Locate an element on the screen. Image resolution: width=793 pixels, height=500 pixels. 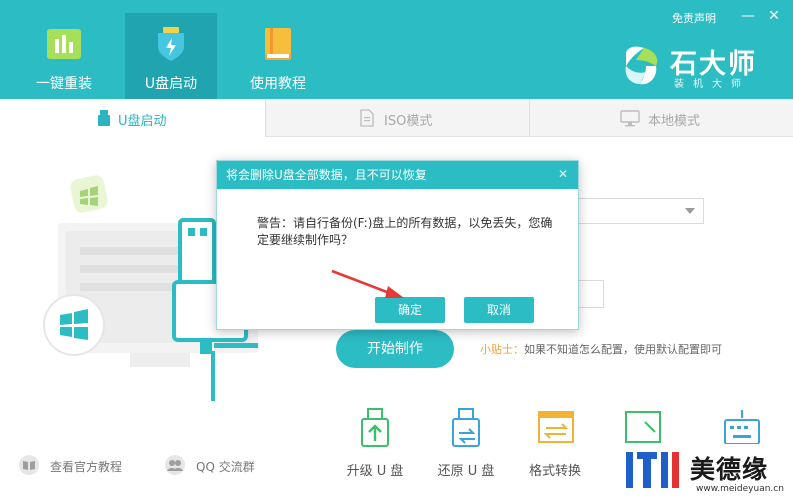
dialog-message: 警告：请自行备份(F:)盘上的所有数据，以免丢失，您确定要继续制作吗？ is located at coordinates (405, 231).